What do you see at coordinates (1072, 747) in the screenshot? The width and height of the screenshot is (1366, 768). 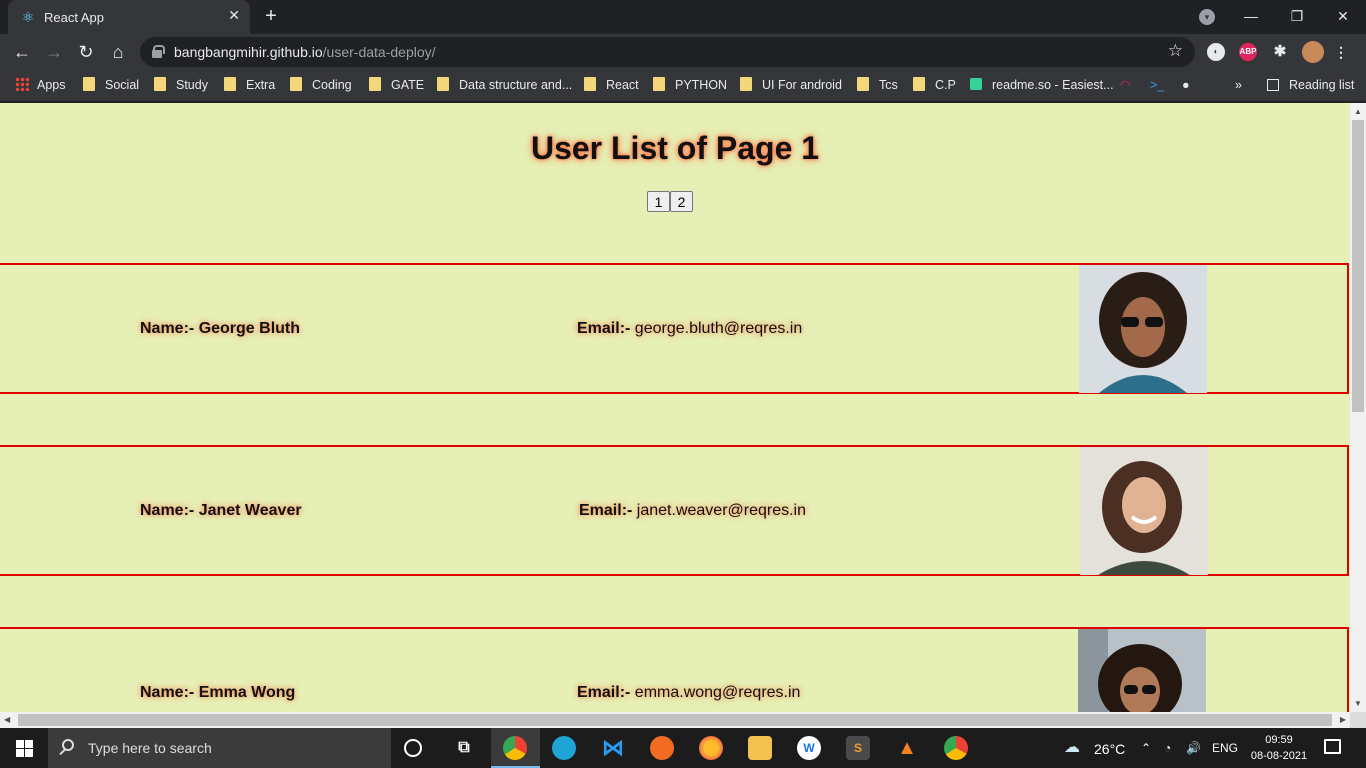 I see `weather-icon: ☁` at bounding box center [1072, 747].